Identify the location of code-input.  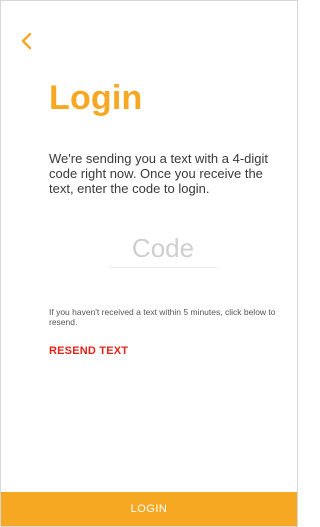
(163, 248).